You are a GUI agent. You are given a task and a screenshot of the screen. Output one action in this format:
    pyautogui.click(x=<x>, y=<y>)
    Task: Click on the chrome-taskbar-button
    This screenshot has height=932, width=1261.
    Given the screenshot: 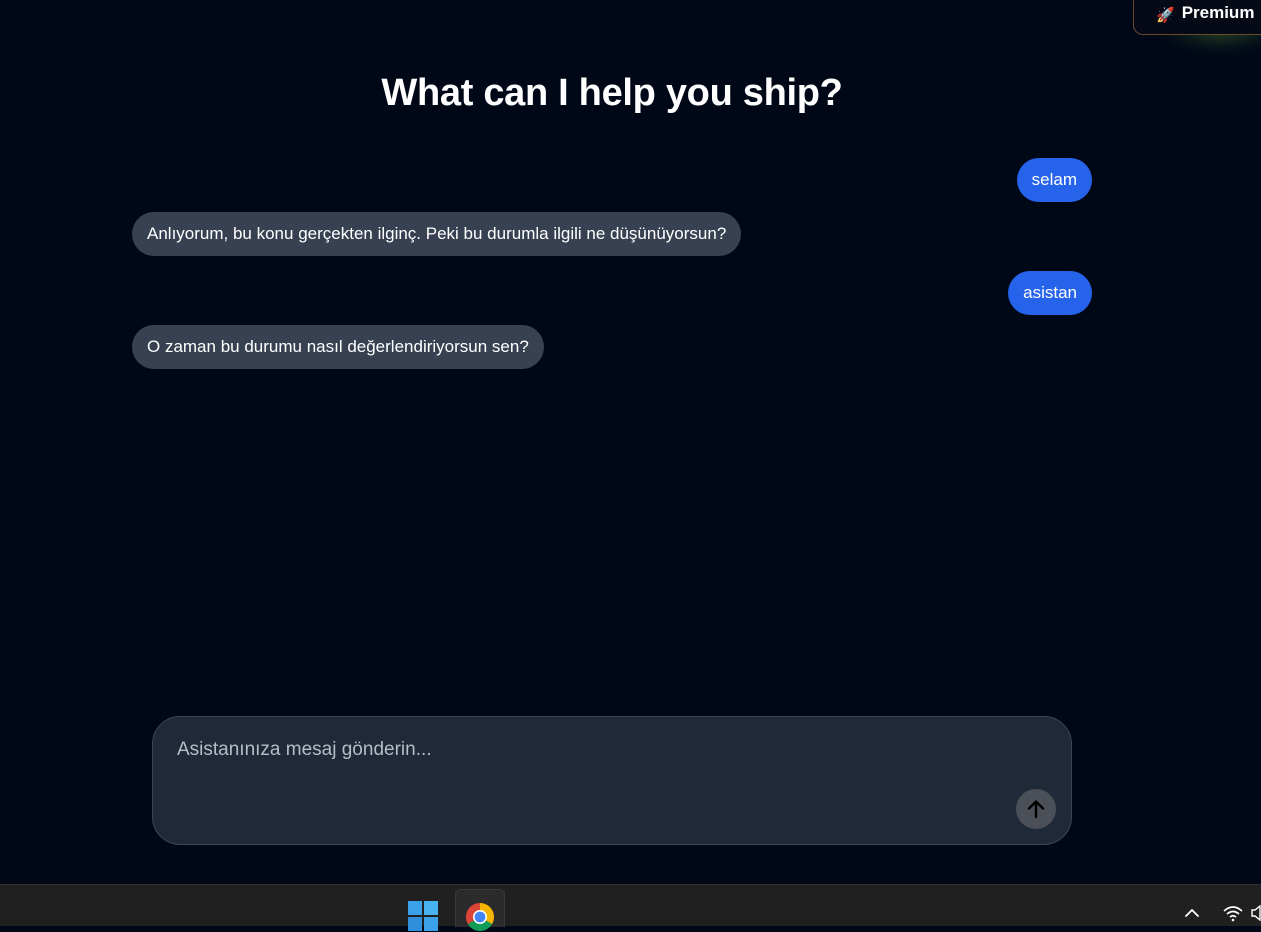 What is the action you would take?
    pyautogui.click(x=480, y=910)
    